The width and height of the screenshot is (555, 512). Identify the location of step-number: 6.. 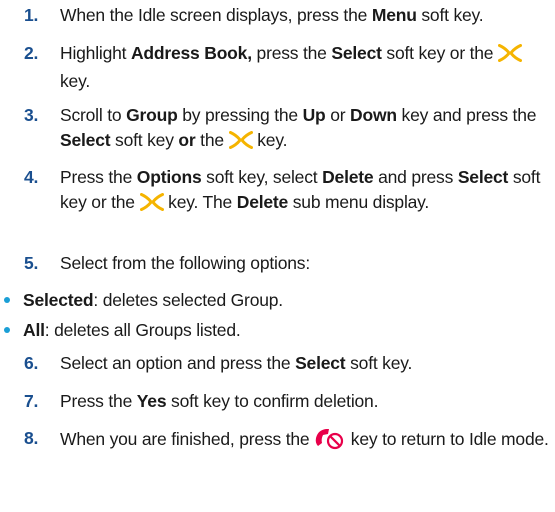
(31, 363).